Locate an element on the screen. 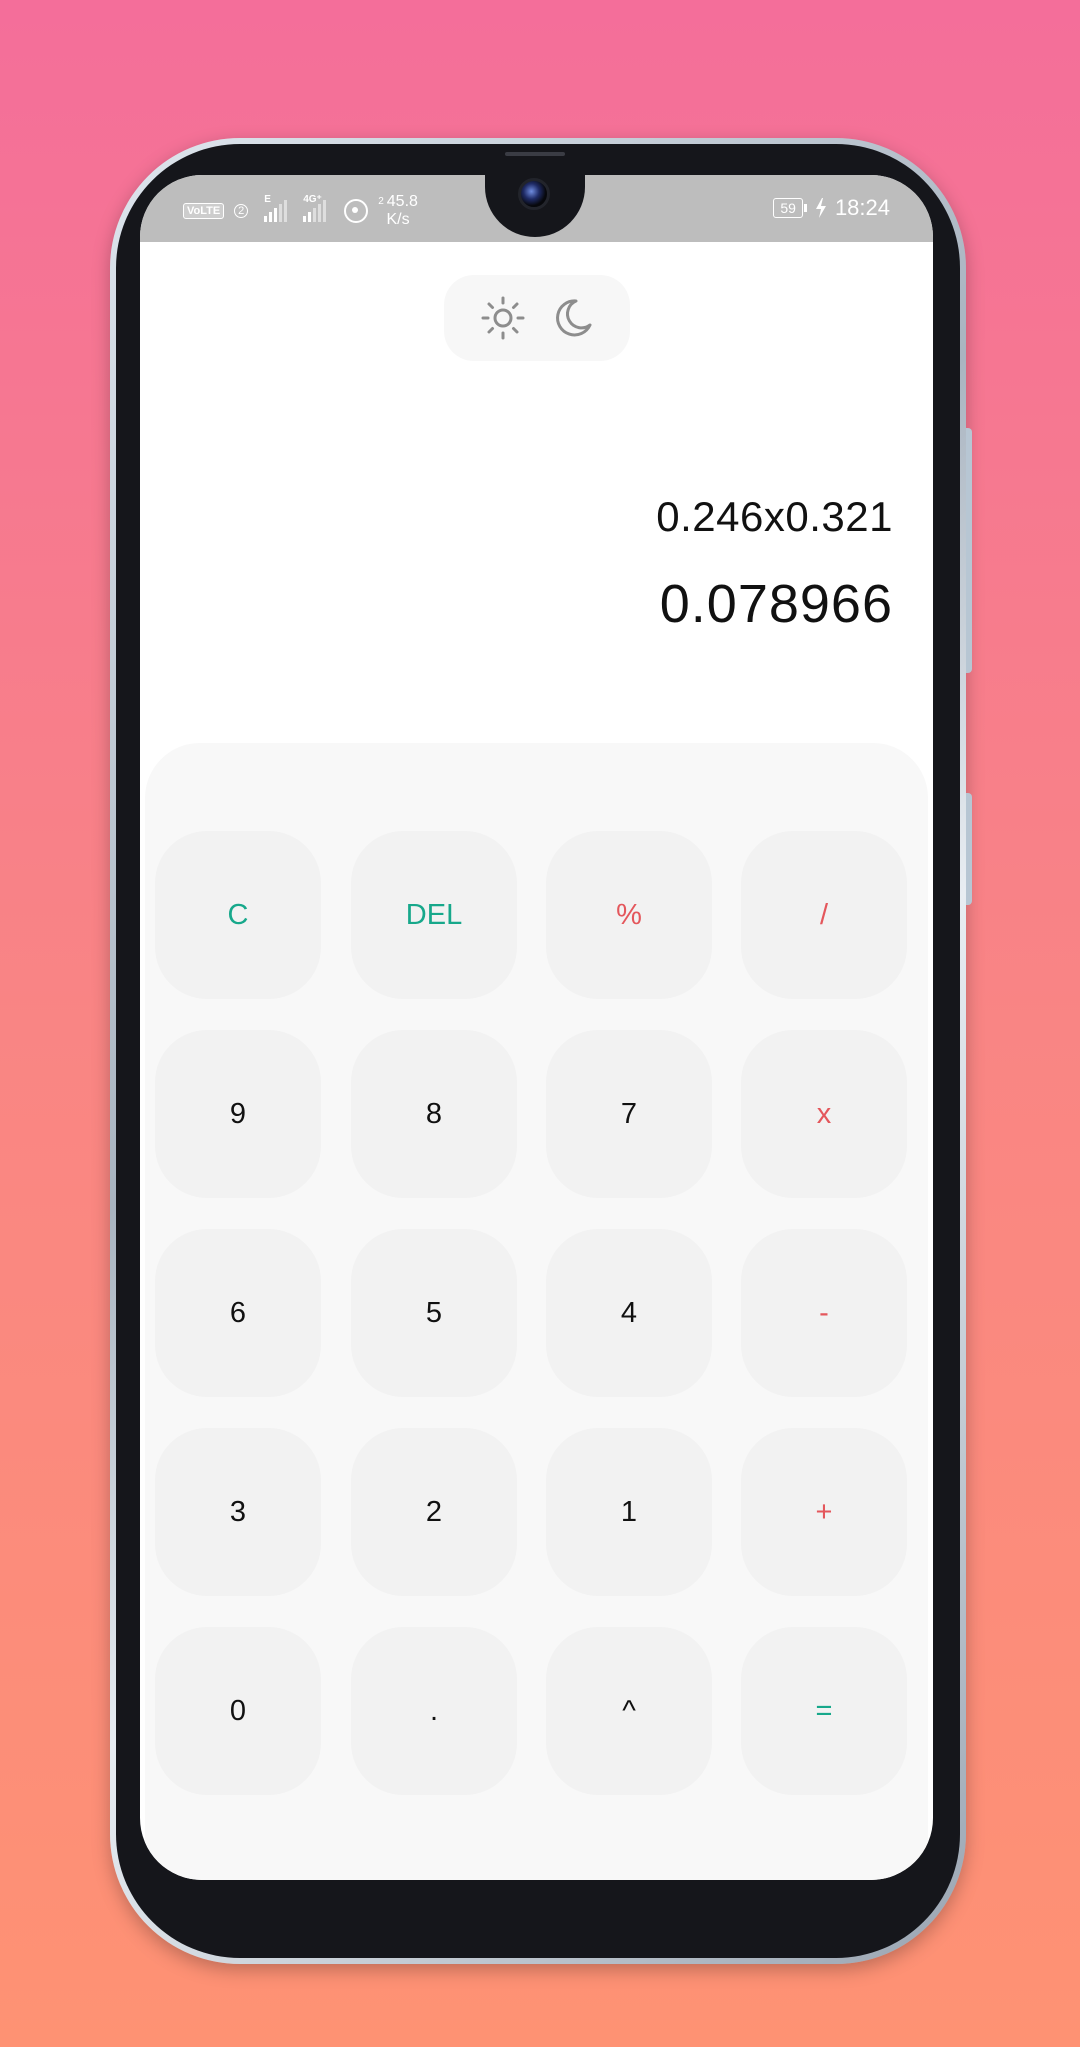 This screenshot has height=2047, width=1080. digit-8-button: 8 is located at coordinates (434, 1114).